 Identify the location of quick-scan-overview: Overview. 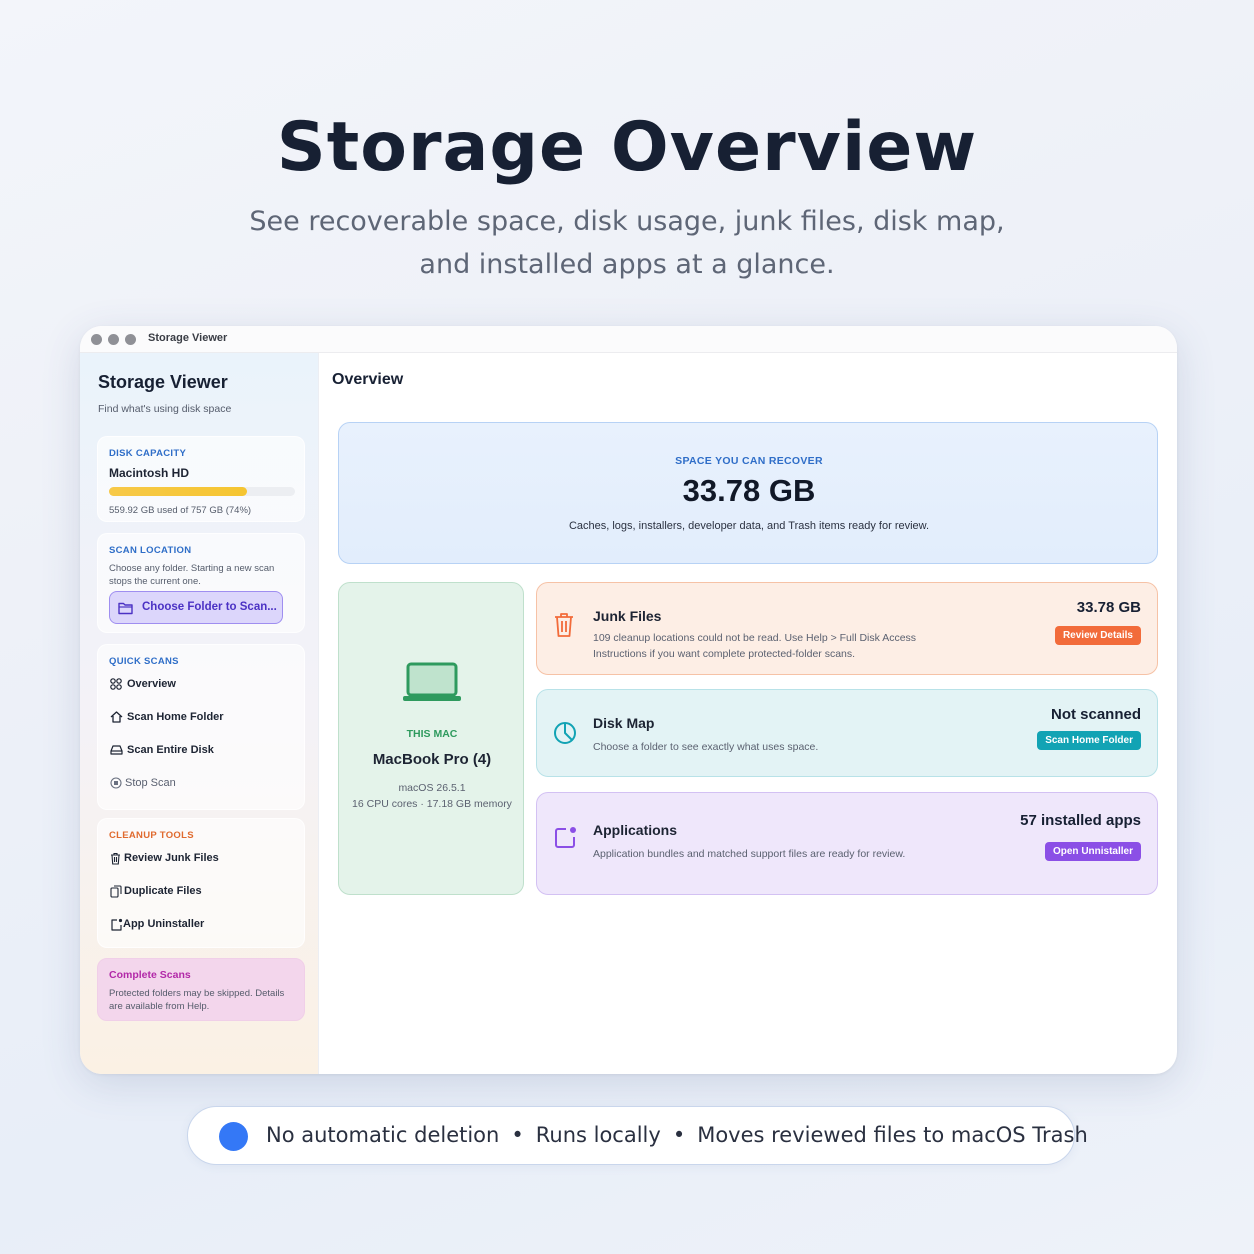
(200, 684).